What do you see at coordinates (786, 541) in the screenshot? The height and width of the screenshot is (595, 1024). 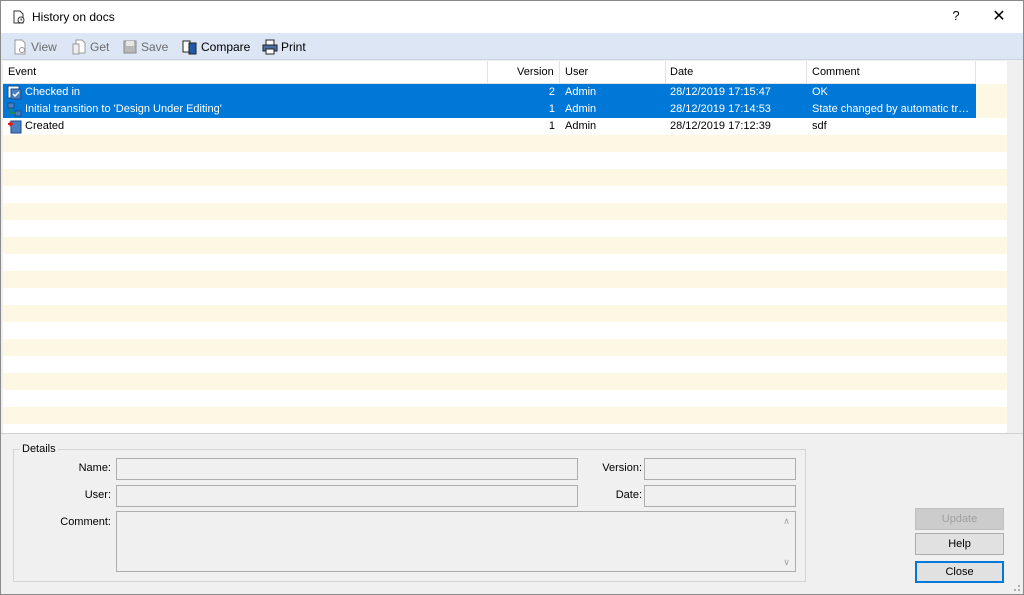 I see `comment-scrollbar: ∧ ∨` at bounding box center [786, 541].